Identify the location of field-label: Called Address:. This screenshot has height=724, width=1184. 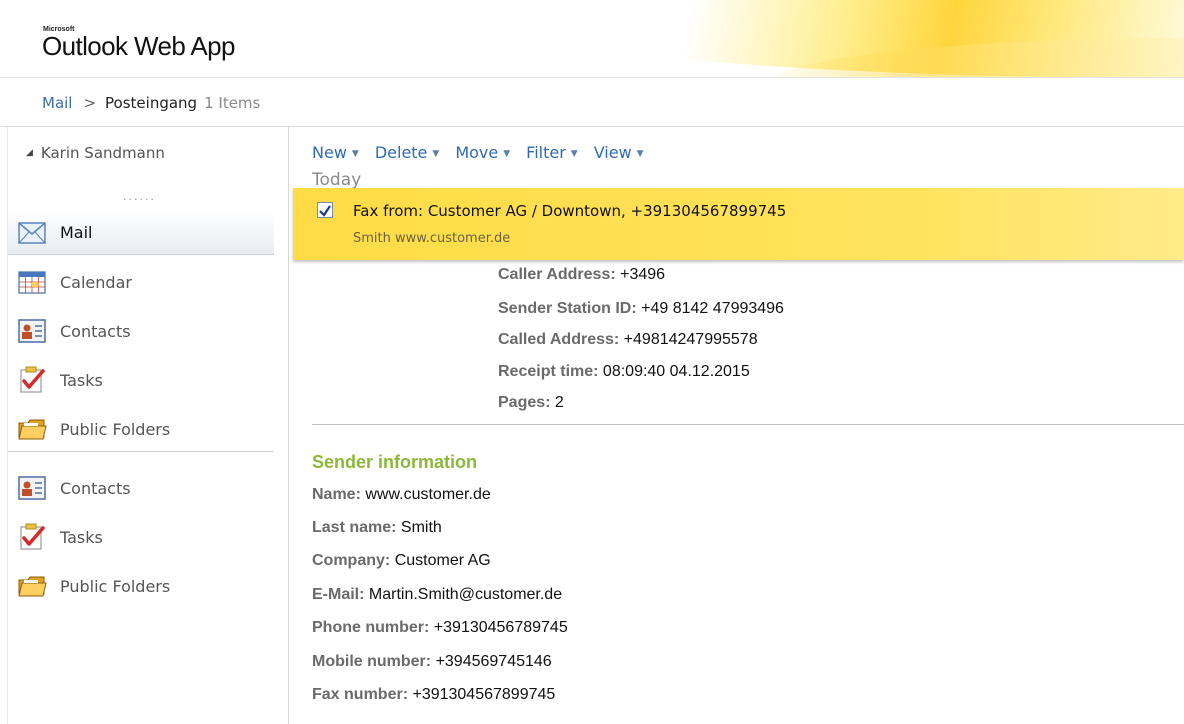
(559, 339).